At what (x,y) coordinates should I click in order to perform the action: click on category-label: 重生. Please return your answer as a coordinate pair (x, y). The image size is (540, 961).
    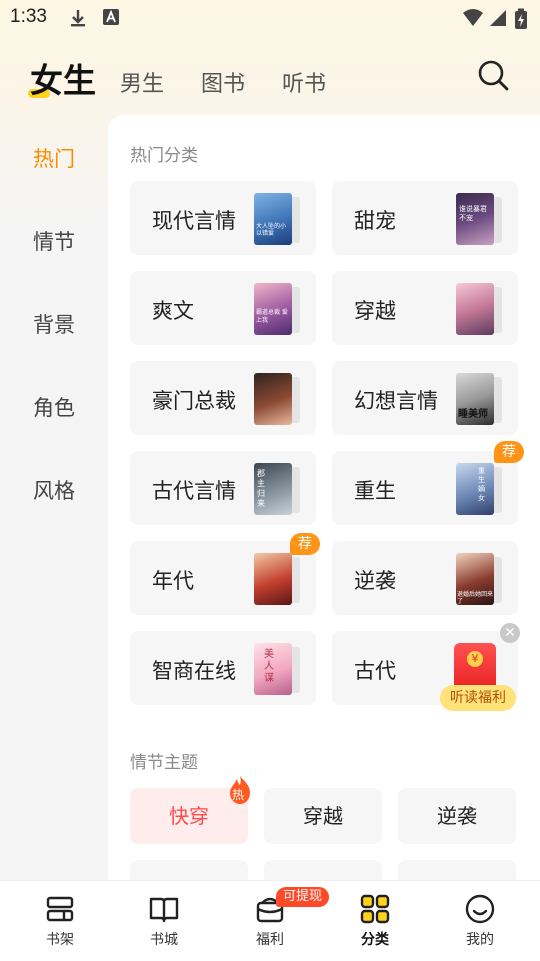
    Looking at the image, I should click on (375, 491).